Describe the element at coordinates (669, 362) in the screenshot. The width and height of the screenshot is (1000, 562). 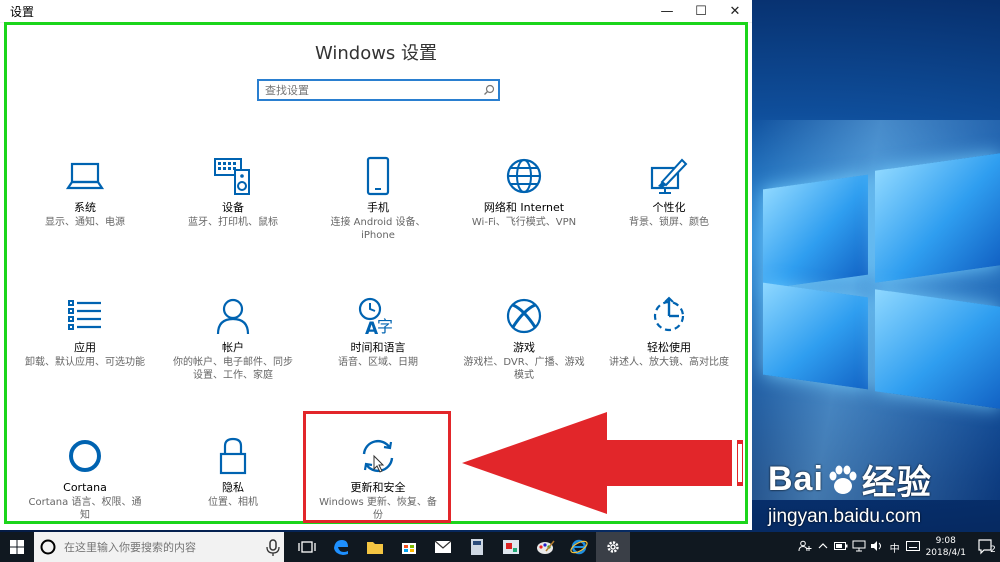
I see `tile-description: 讲述人、放大镜、高对比度` at that location.